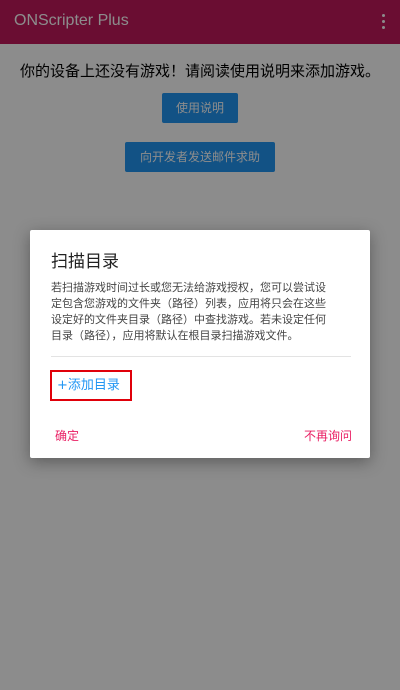  Describe the element at coordinates (188, 319) in the screenshot. I see `dialog-message-line: 设定好的文件夹目录（路径）中查找游戏。若未设定任何` at that location.